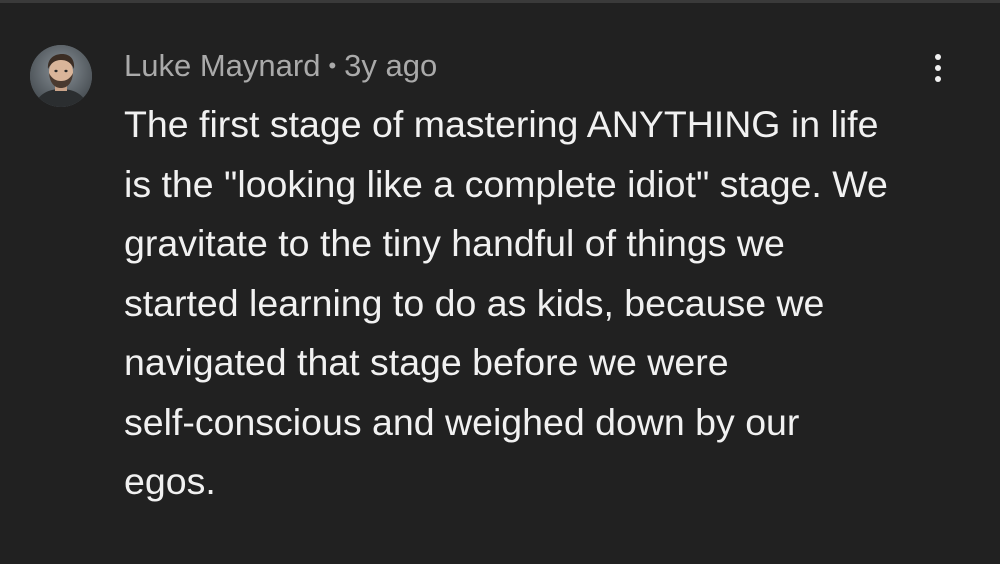 This screenshot has height=564, width=1000. Describe the element at coordinates (390, 66) in the screenshot. I see `comment-timestamp: 3y ago` at that location.